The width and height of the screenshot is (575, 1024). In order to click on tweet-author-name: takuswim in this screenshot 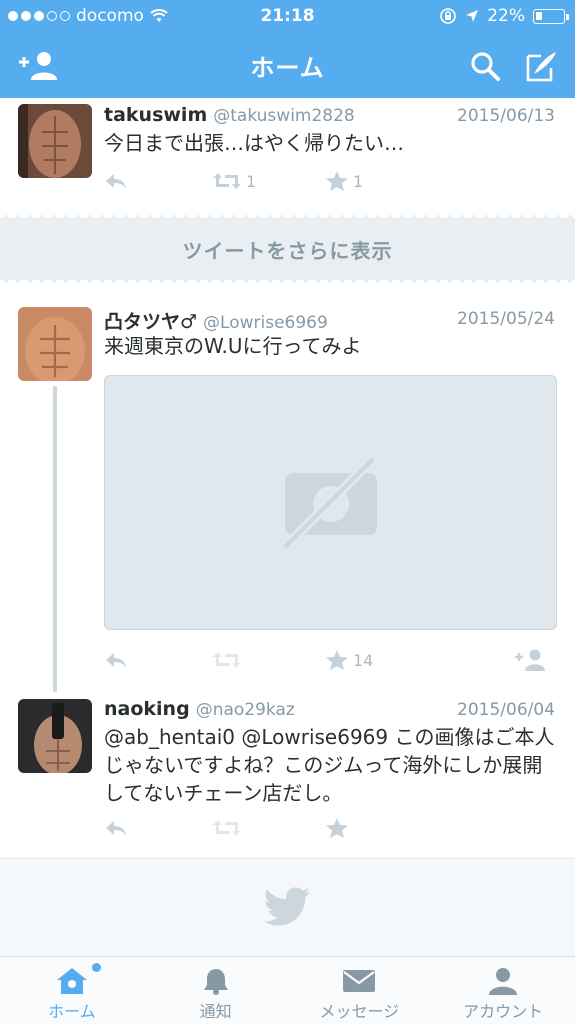, I will do `click(155, 115)`.